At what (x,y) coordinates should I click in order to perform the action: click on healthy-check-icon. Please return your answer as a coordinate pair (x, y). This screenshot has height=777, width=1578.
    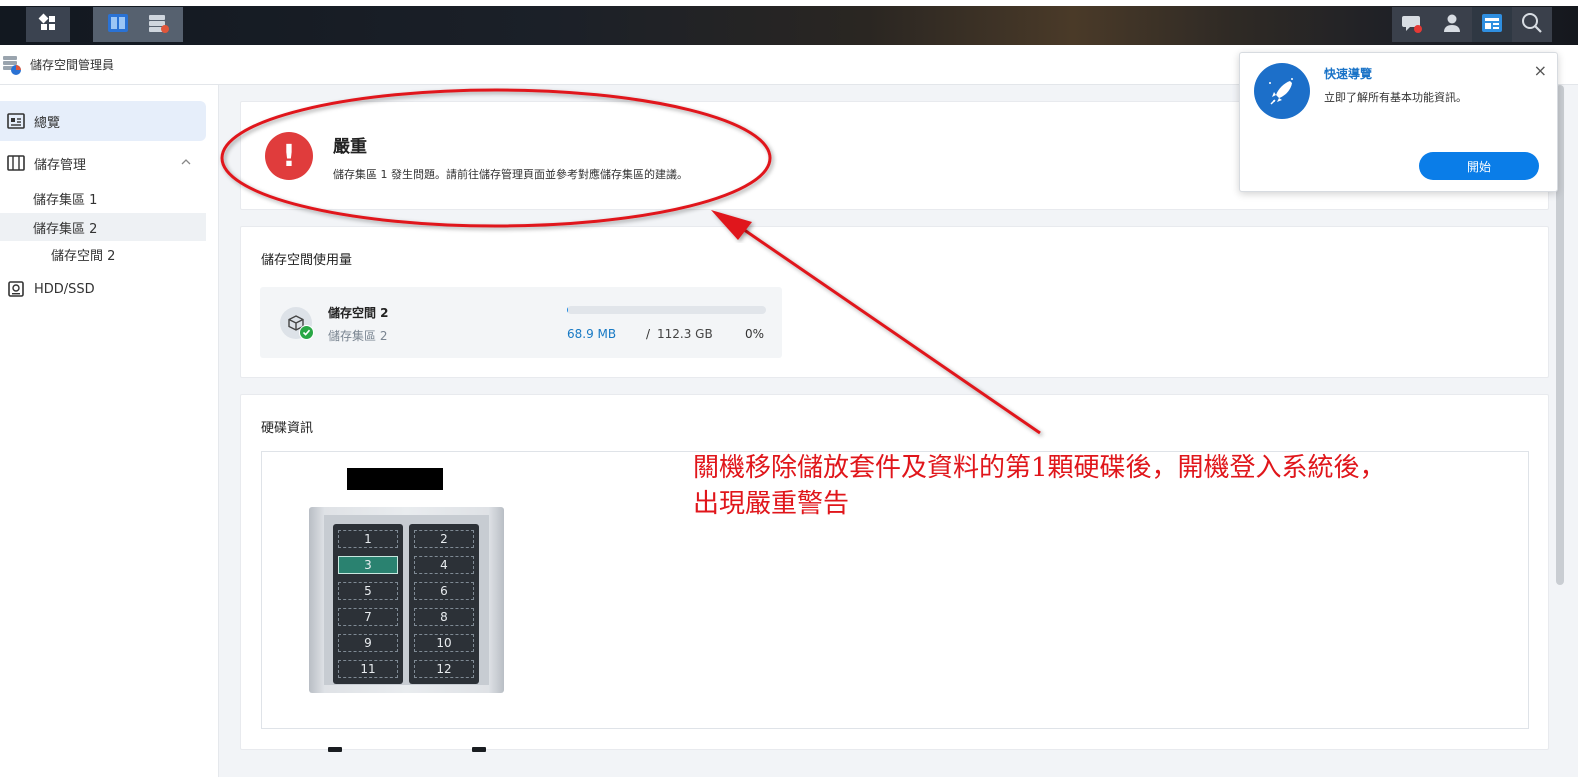
    Looking at the image, I should click on (306, 332).